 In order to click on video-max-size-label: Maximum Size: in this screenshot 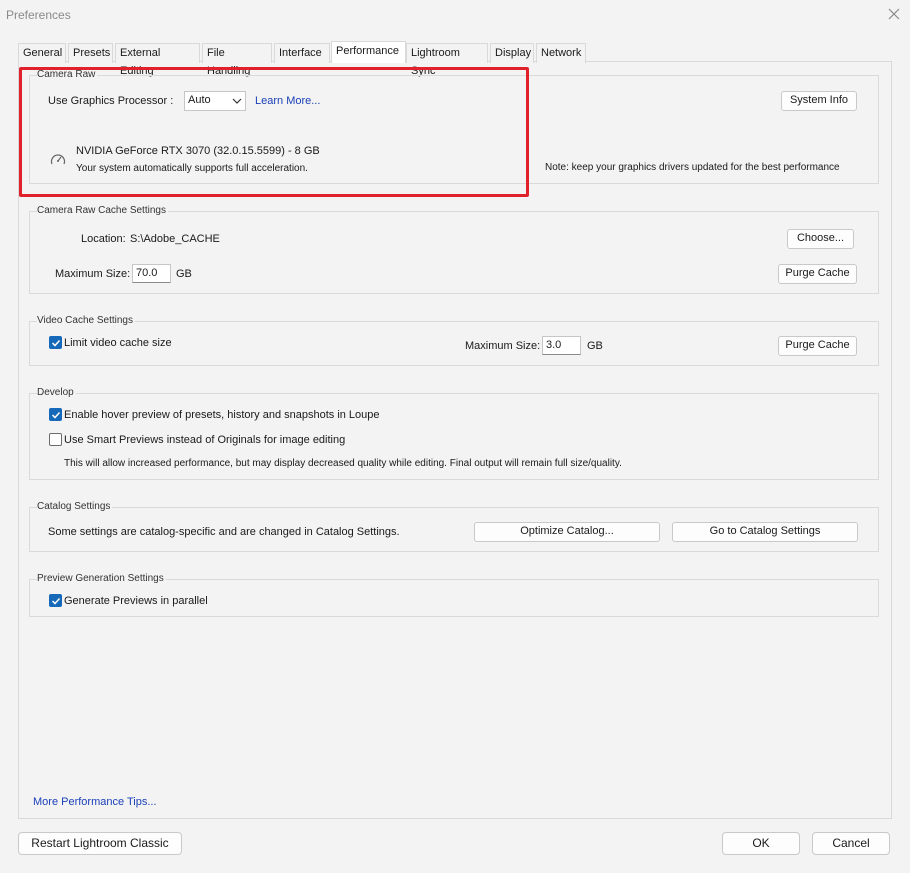, I will do `click(503, 346)`.